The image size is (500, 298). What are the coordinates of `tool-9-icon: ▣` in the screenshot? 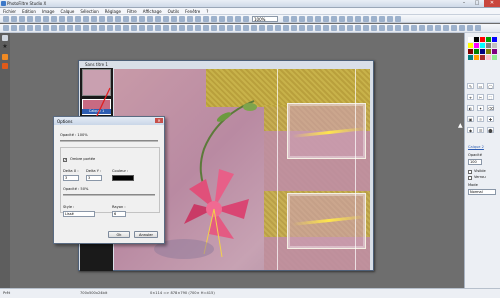 It's located at (470, 119).